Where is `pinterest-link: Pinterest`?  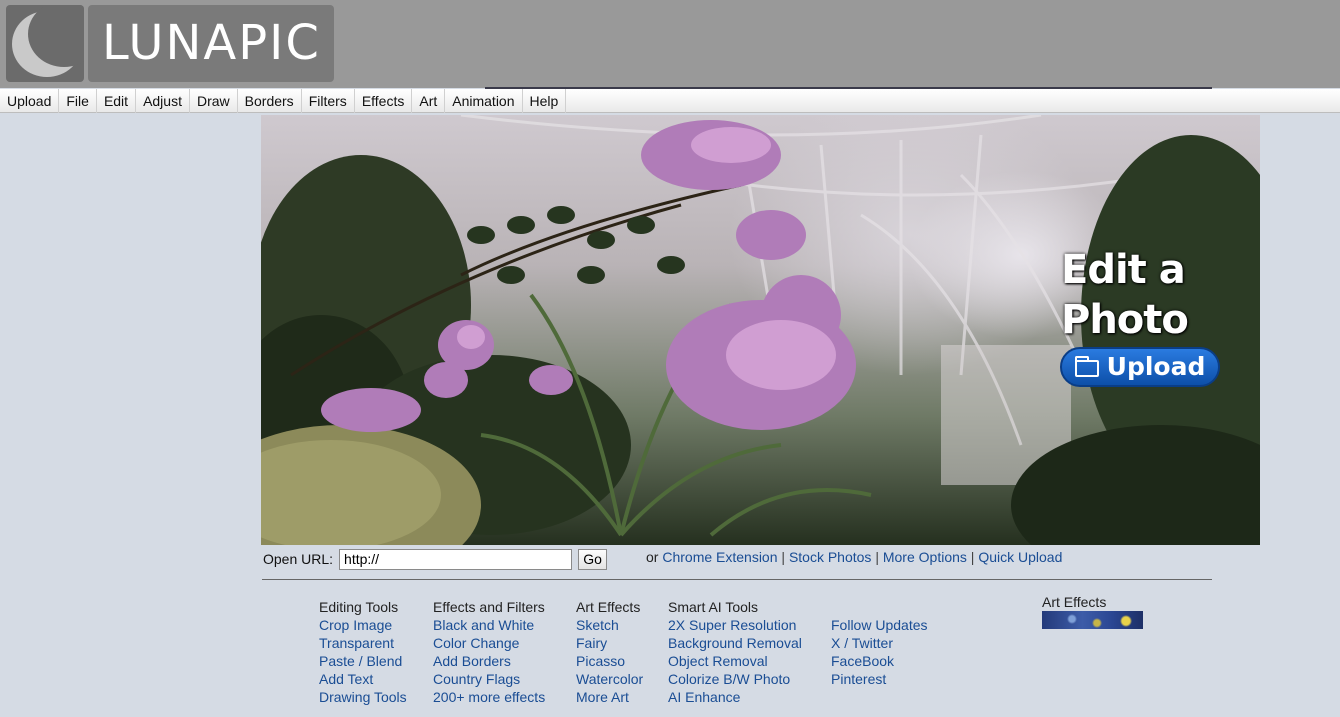 pinterest-link: Pinterest is located at coordinates (879, 679).